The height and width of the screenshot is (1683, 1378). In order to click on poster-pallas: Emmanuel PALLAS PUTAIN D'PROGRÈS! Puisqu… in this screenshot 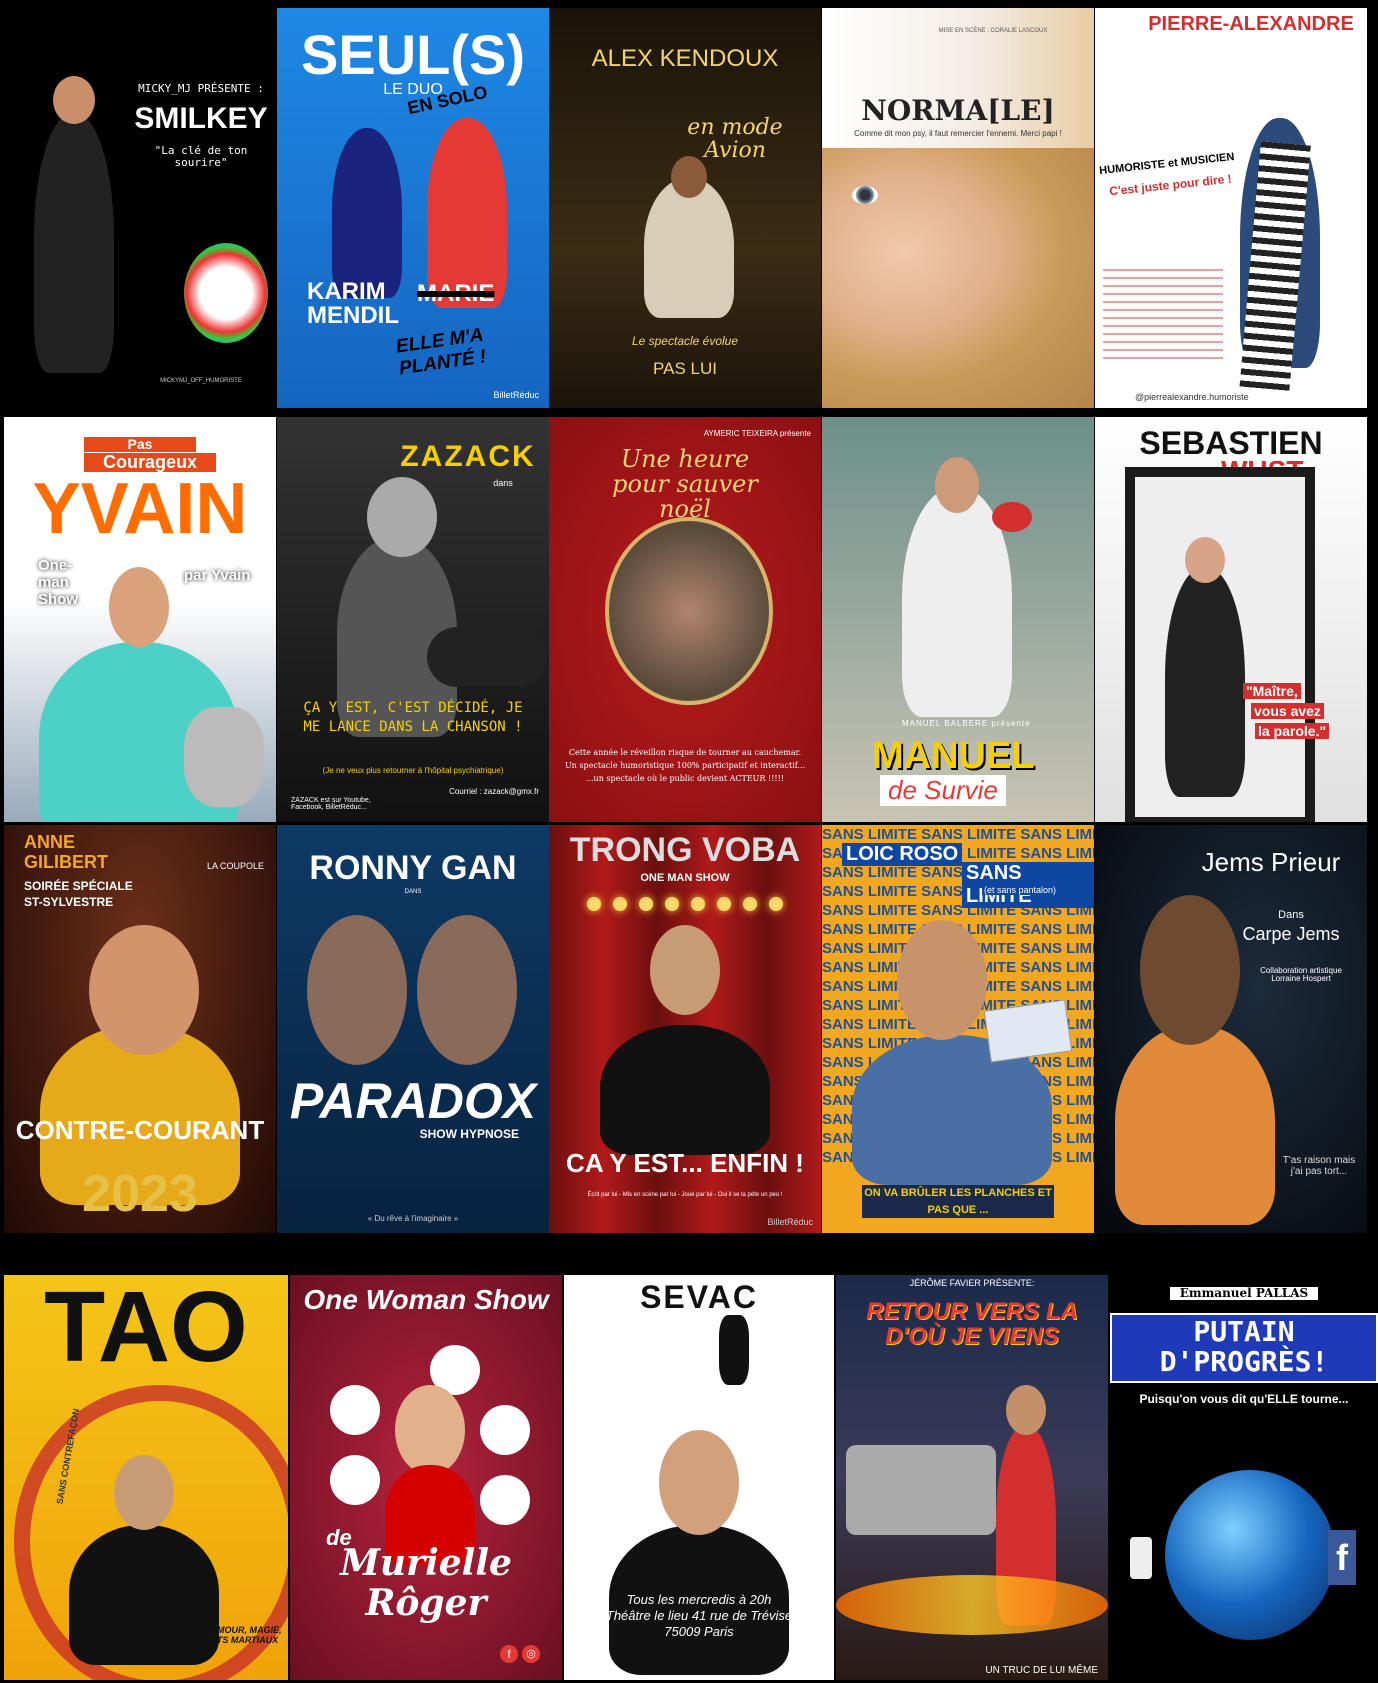, I will do `click(1244, 1477)`.